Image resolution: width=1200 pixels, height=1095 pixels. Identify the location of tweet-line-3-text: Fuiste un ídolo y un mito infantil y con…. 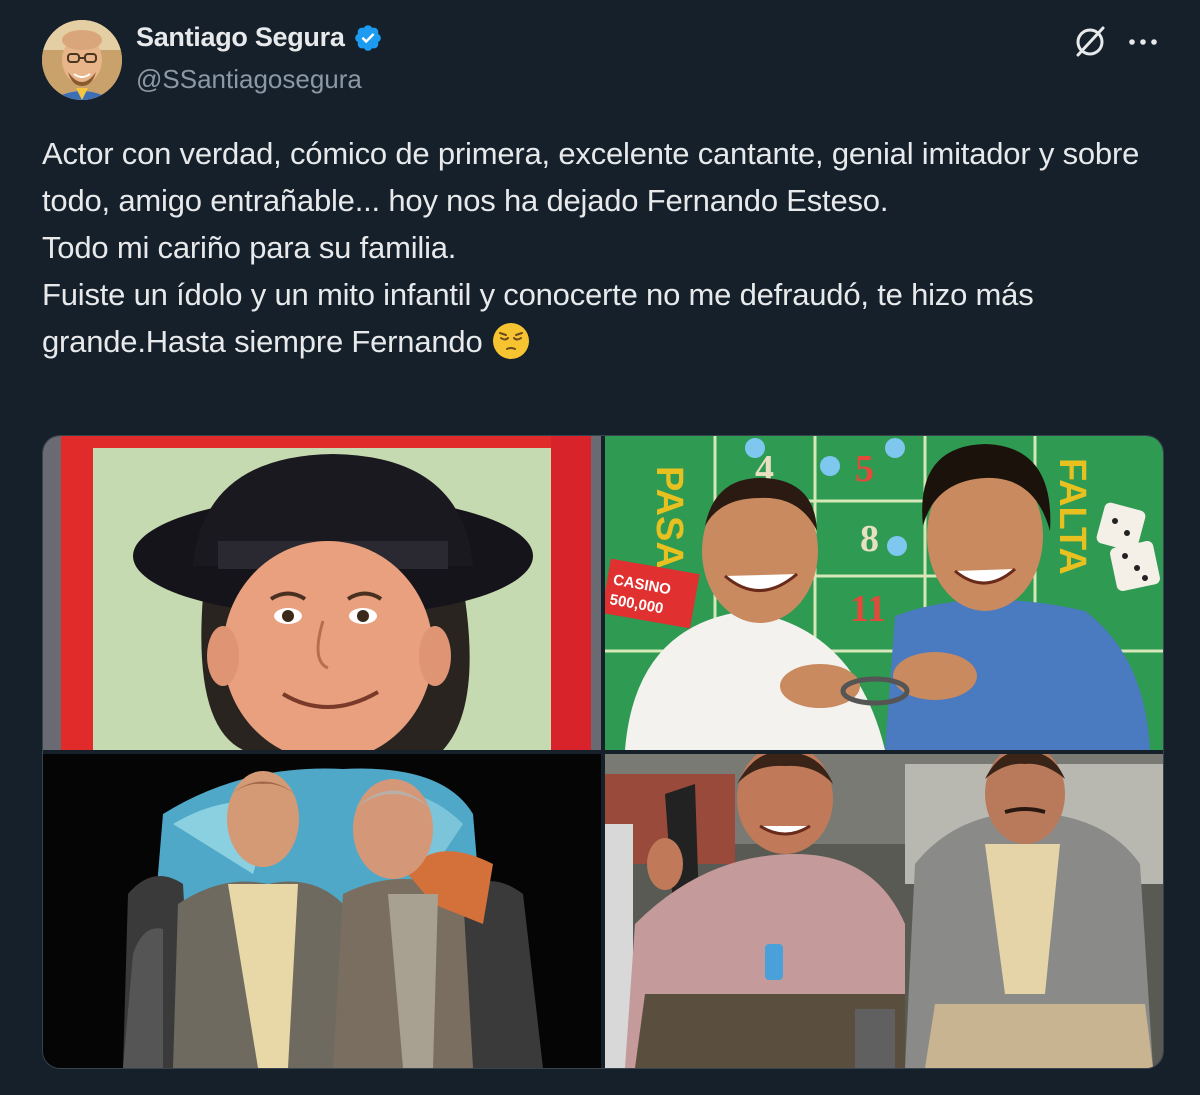
(538, 318).